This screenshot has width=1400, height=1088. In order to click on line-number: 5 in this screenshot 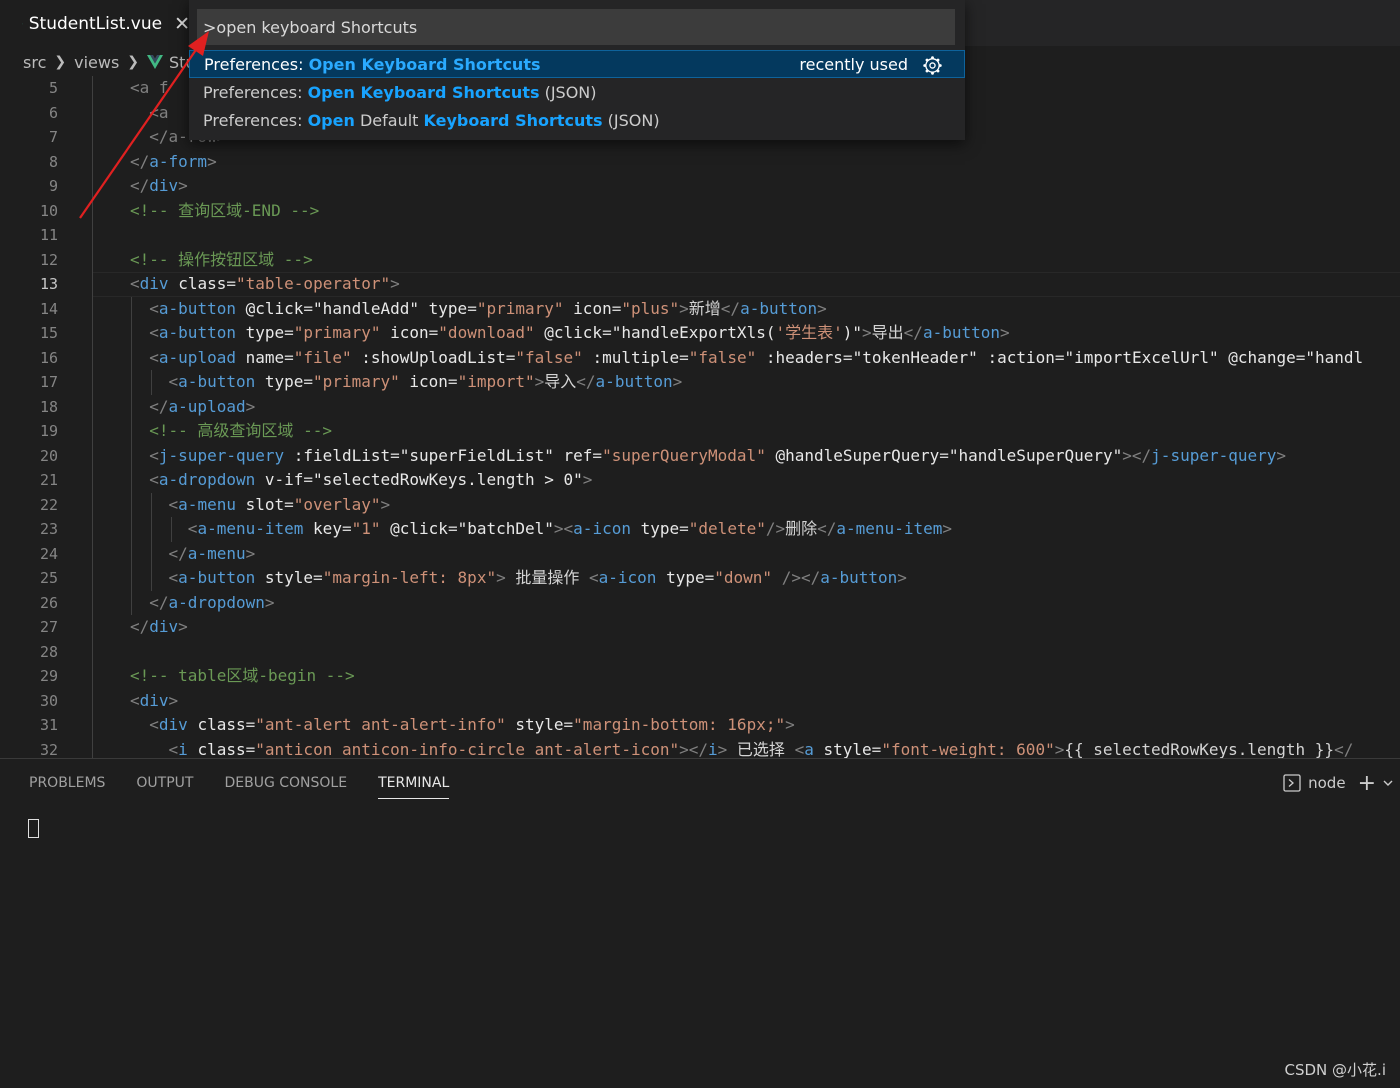, I will do `click(29, 88)`.